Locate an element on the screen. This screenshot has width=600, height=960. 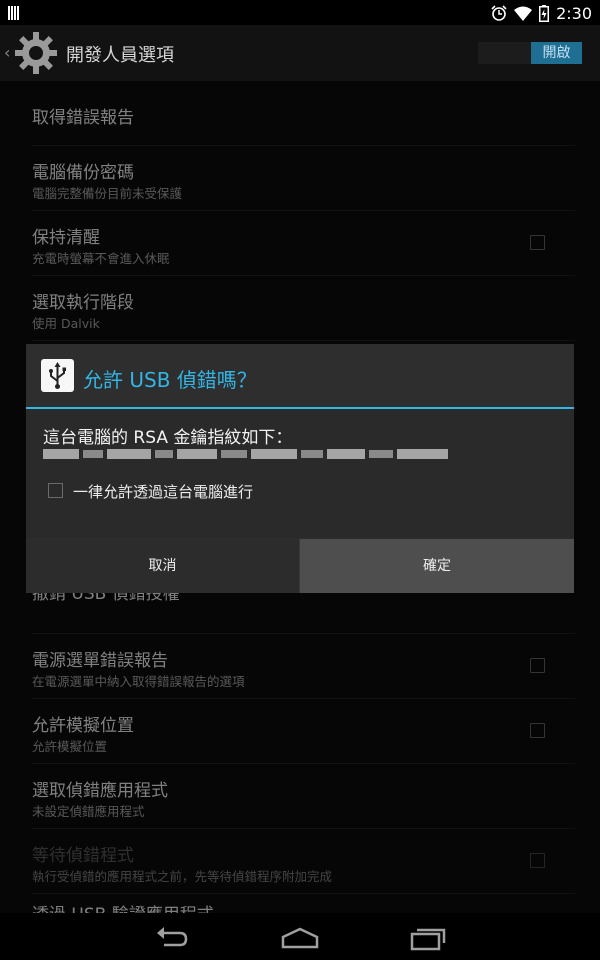
status-bar: 2:30 is located at coordinates (300, 12).